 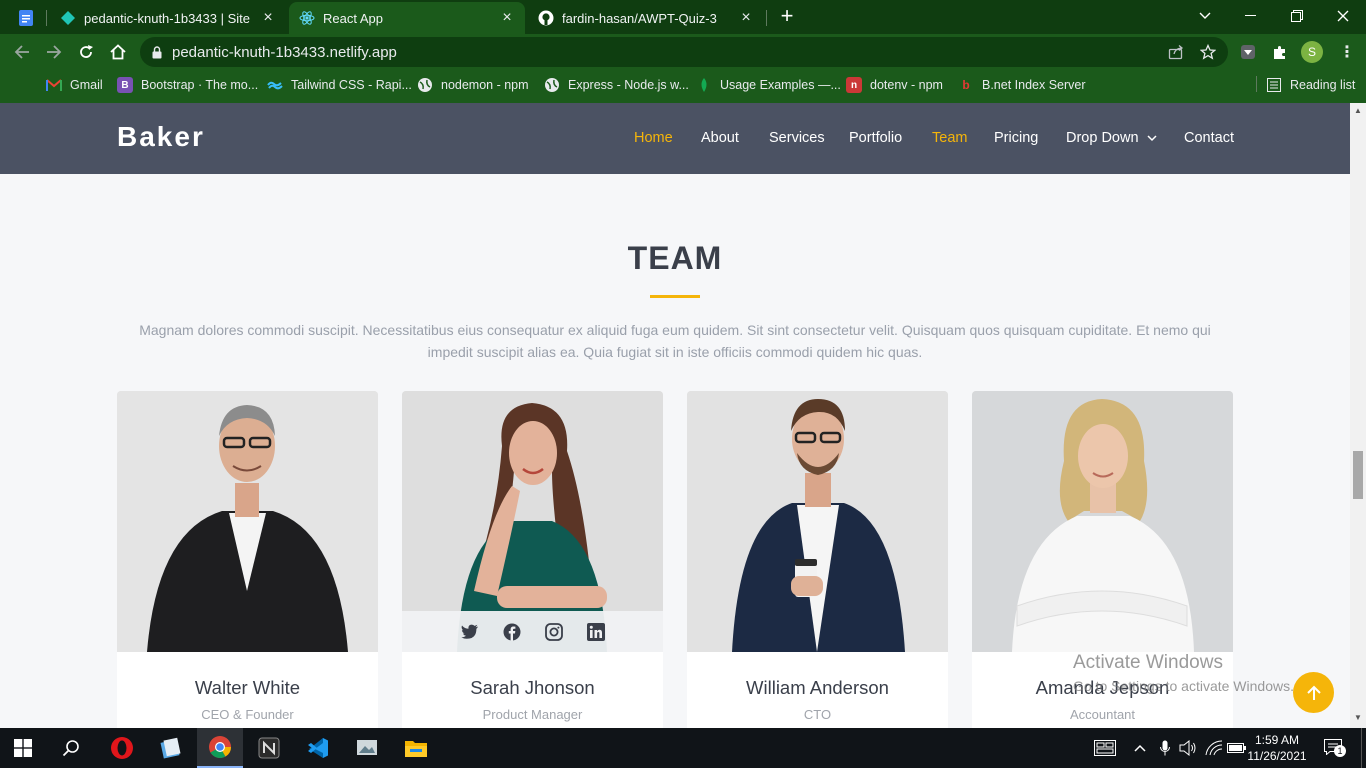 What do you see at coordinates (1214, 748) in the screenshot?
I see `wifi-icon` at bounding box center [1214, 748].